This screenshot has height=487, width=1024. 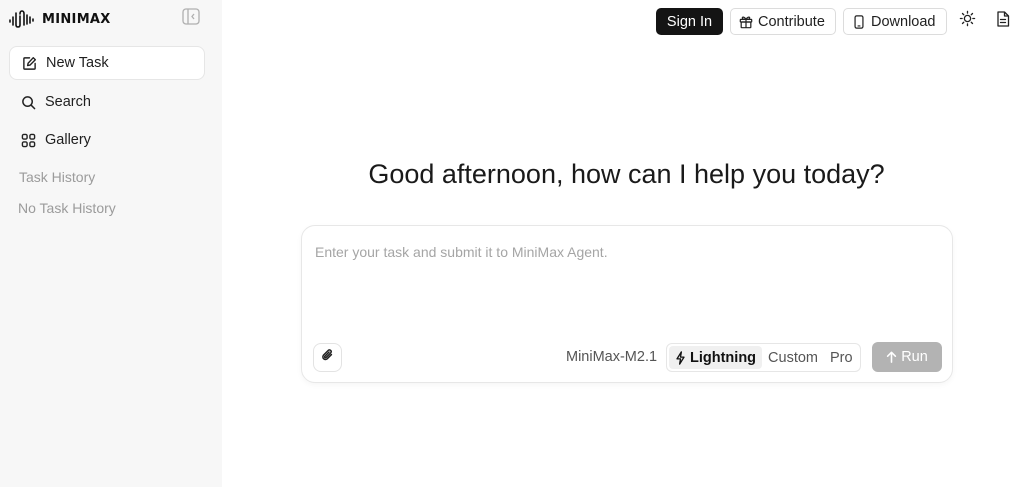 I want to click on task-history-empty: No Task History, so click(x=67, y=208).